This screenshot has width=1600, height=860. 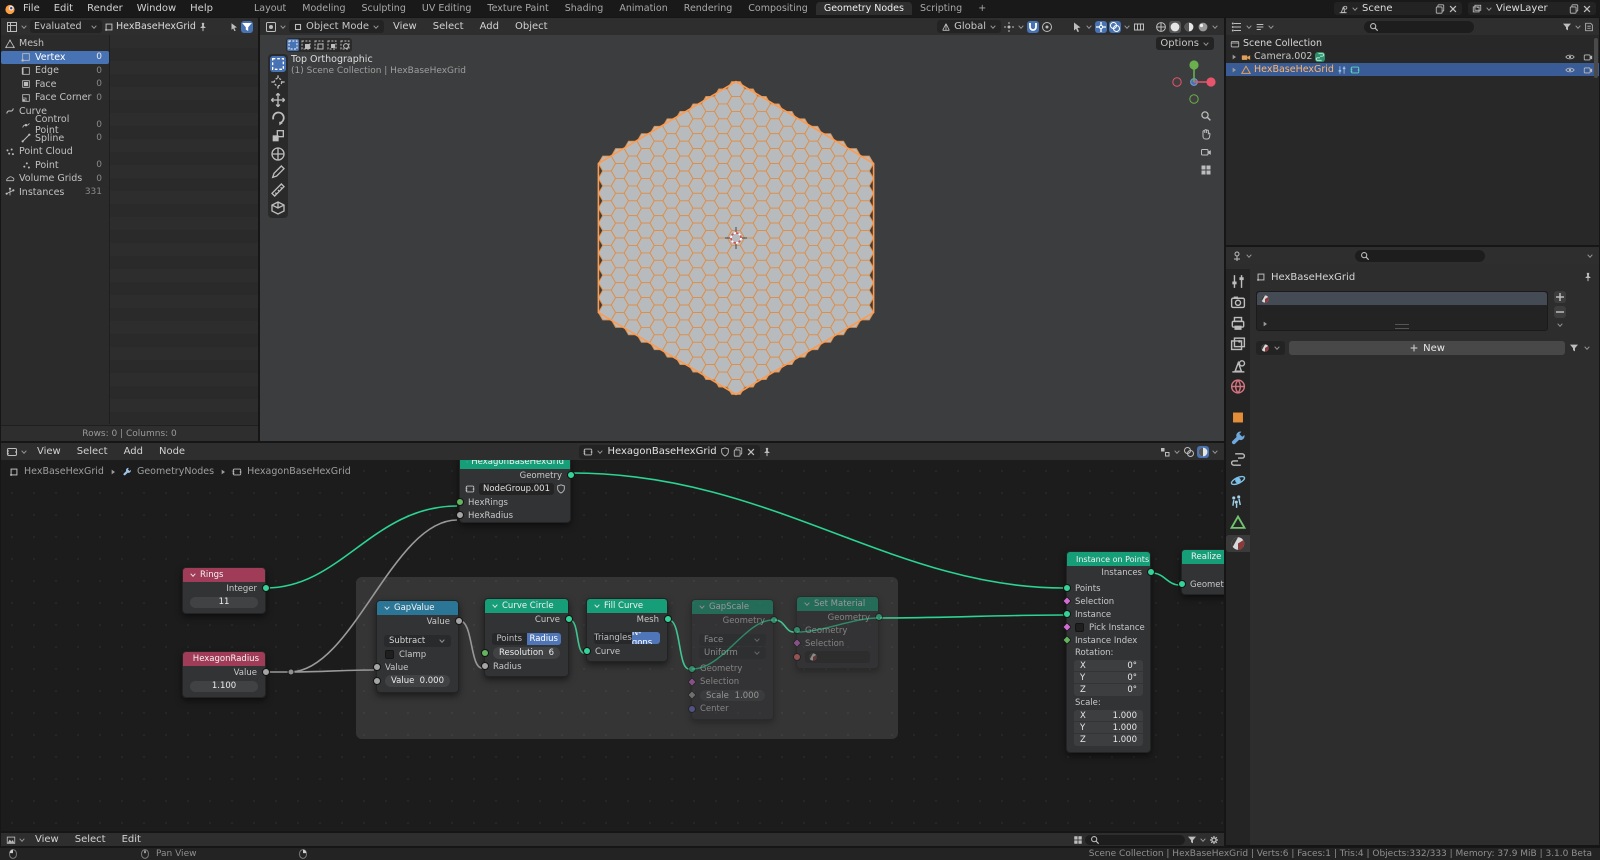 I want to click on new-viewlayer-icon, so click(x=1574, y=8).